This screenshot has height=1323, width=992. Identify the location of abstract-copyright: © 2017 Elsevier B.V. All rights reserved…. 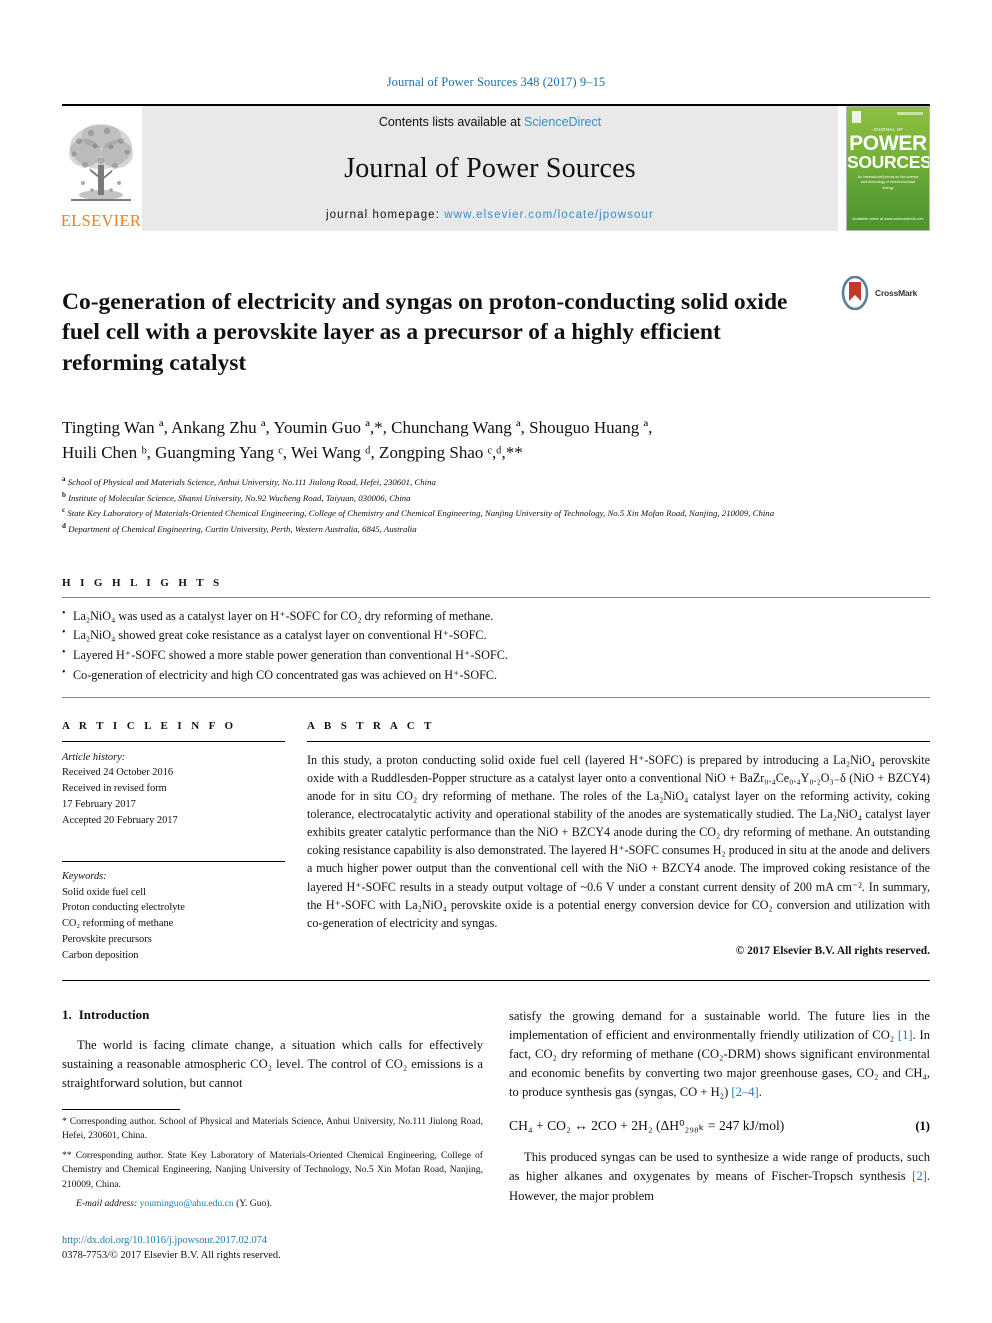
(832, 951).